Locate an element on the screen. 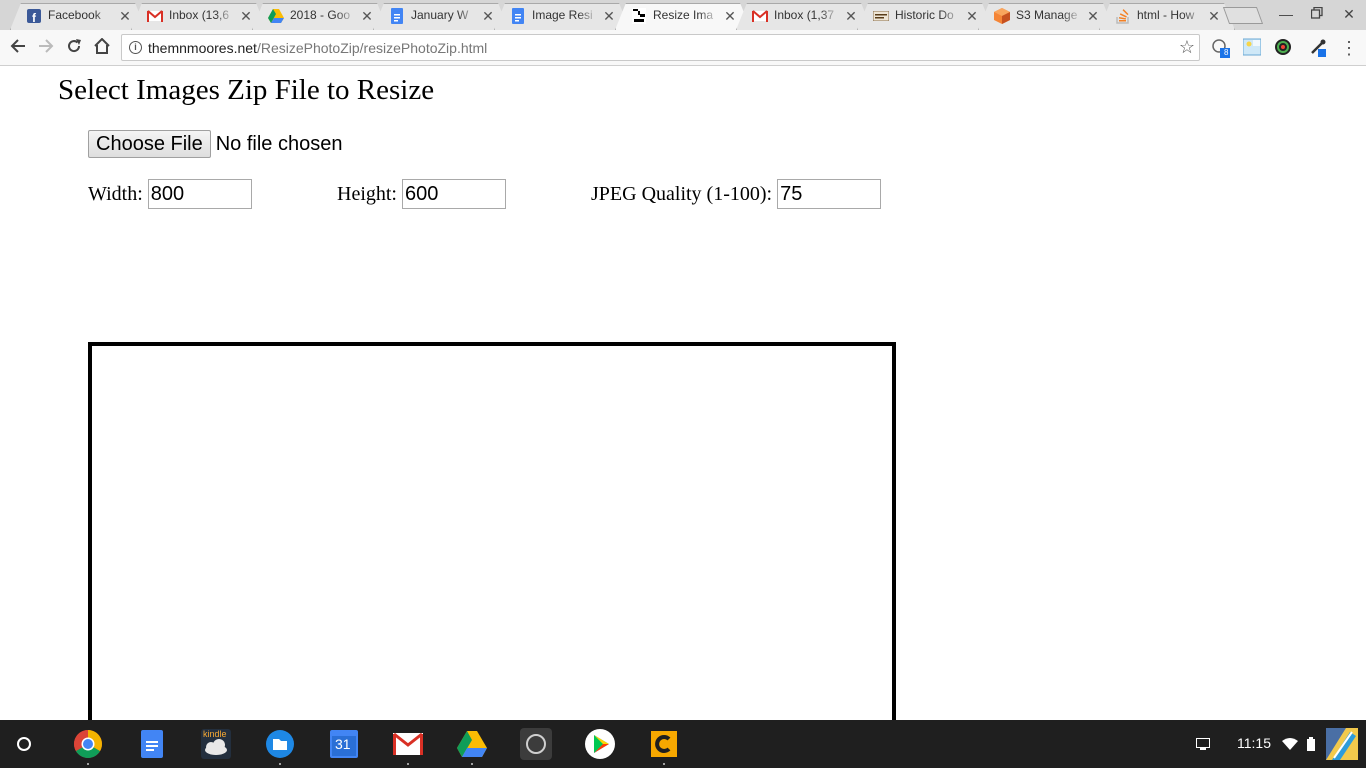  page-title: Select Images Zip File to Resize is located at coordinates (246, 90).